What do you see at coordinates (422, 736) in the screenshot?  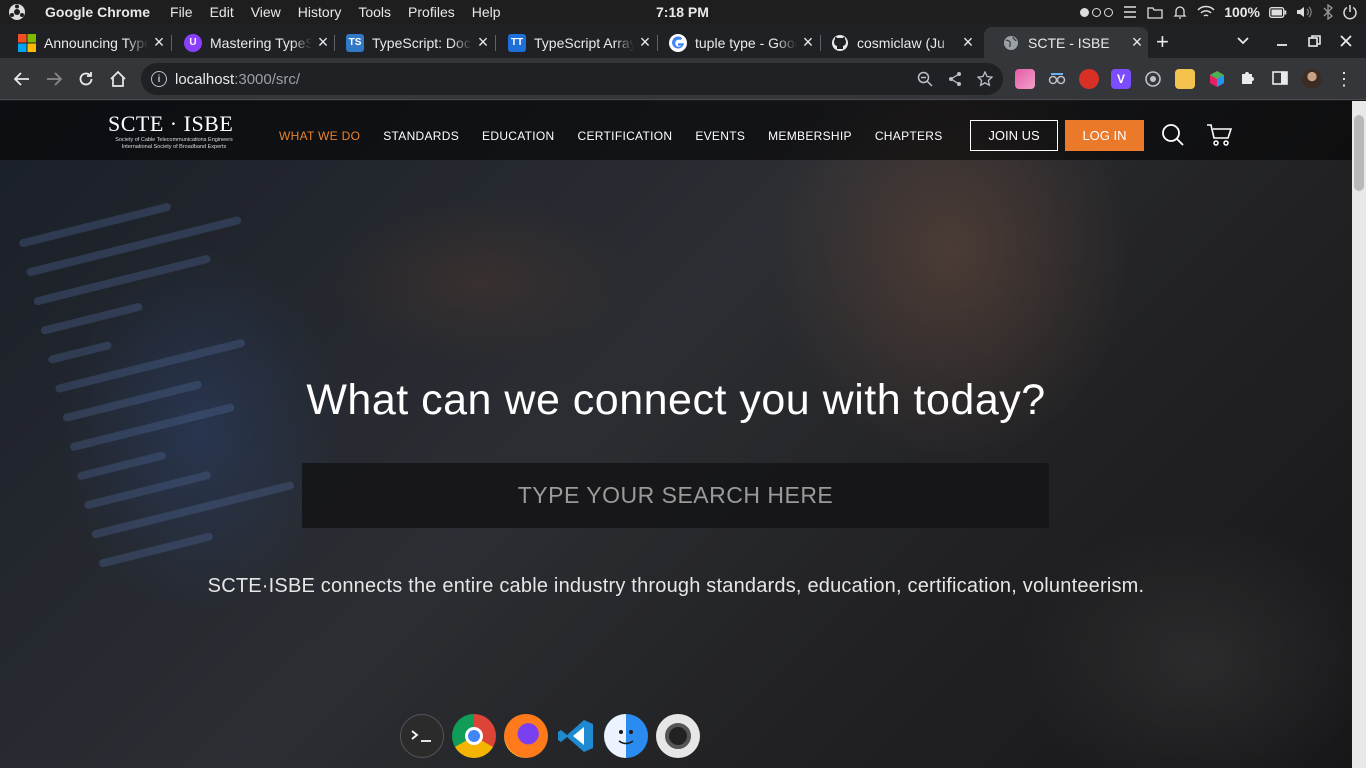 I see `terminal-icon` at bounding box center [422, 736].